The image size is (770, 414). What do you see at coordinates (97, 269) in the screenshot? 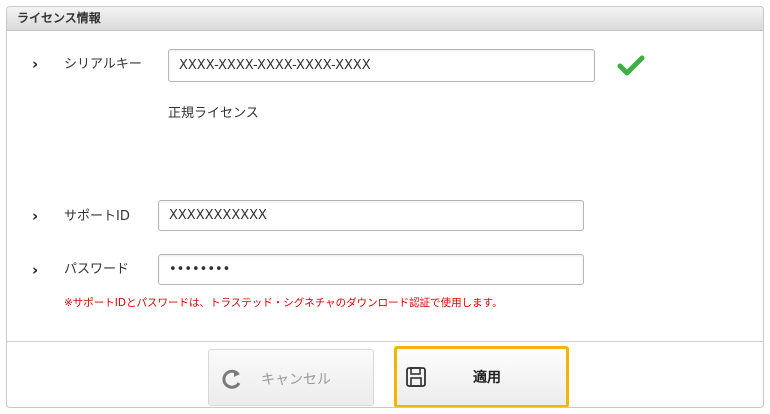
I see `password-label: パスワード` at bounding box center [97, 269].